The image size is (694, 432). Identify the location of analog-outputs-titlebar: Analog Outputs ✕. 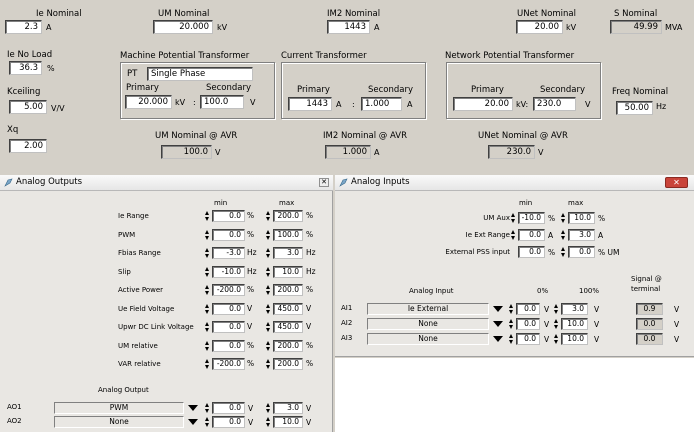
(166, 183).